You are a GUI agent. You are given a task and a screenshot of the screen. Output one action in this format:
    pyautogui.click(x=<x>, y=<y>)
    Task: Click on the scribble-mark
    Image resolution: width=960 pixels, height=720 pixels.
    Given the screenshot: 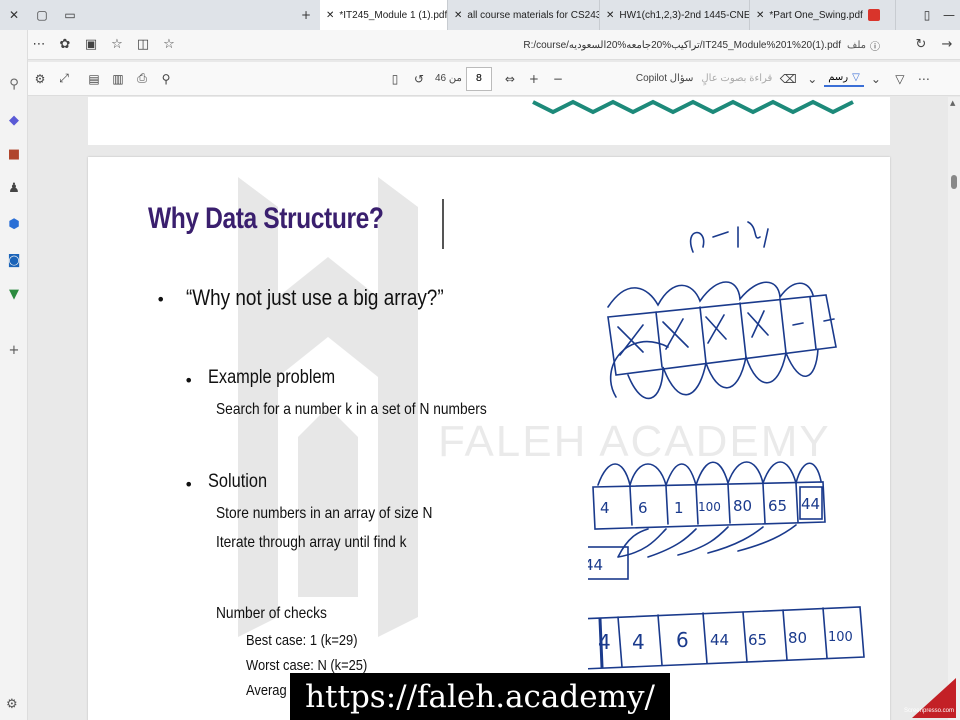 What is the action you would take?
    pyautogui.click(x=729, y=237)
    